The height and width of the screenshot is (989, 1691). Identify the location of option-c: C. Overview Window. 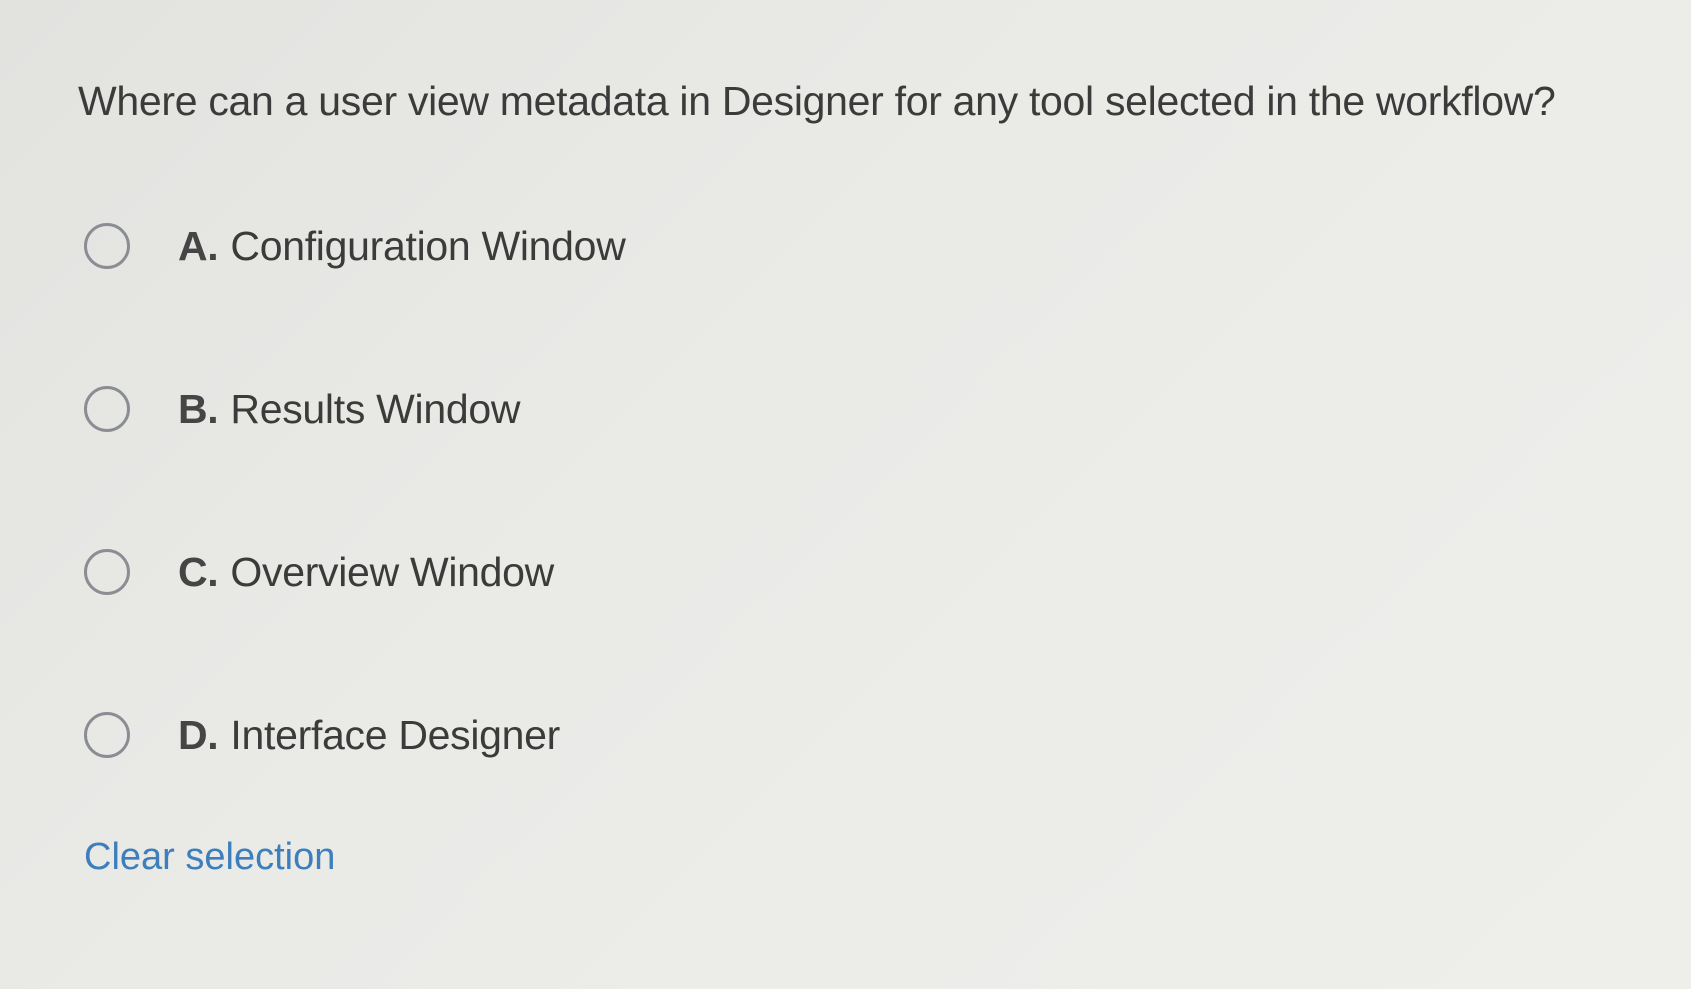
(534, 572).